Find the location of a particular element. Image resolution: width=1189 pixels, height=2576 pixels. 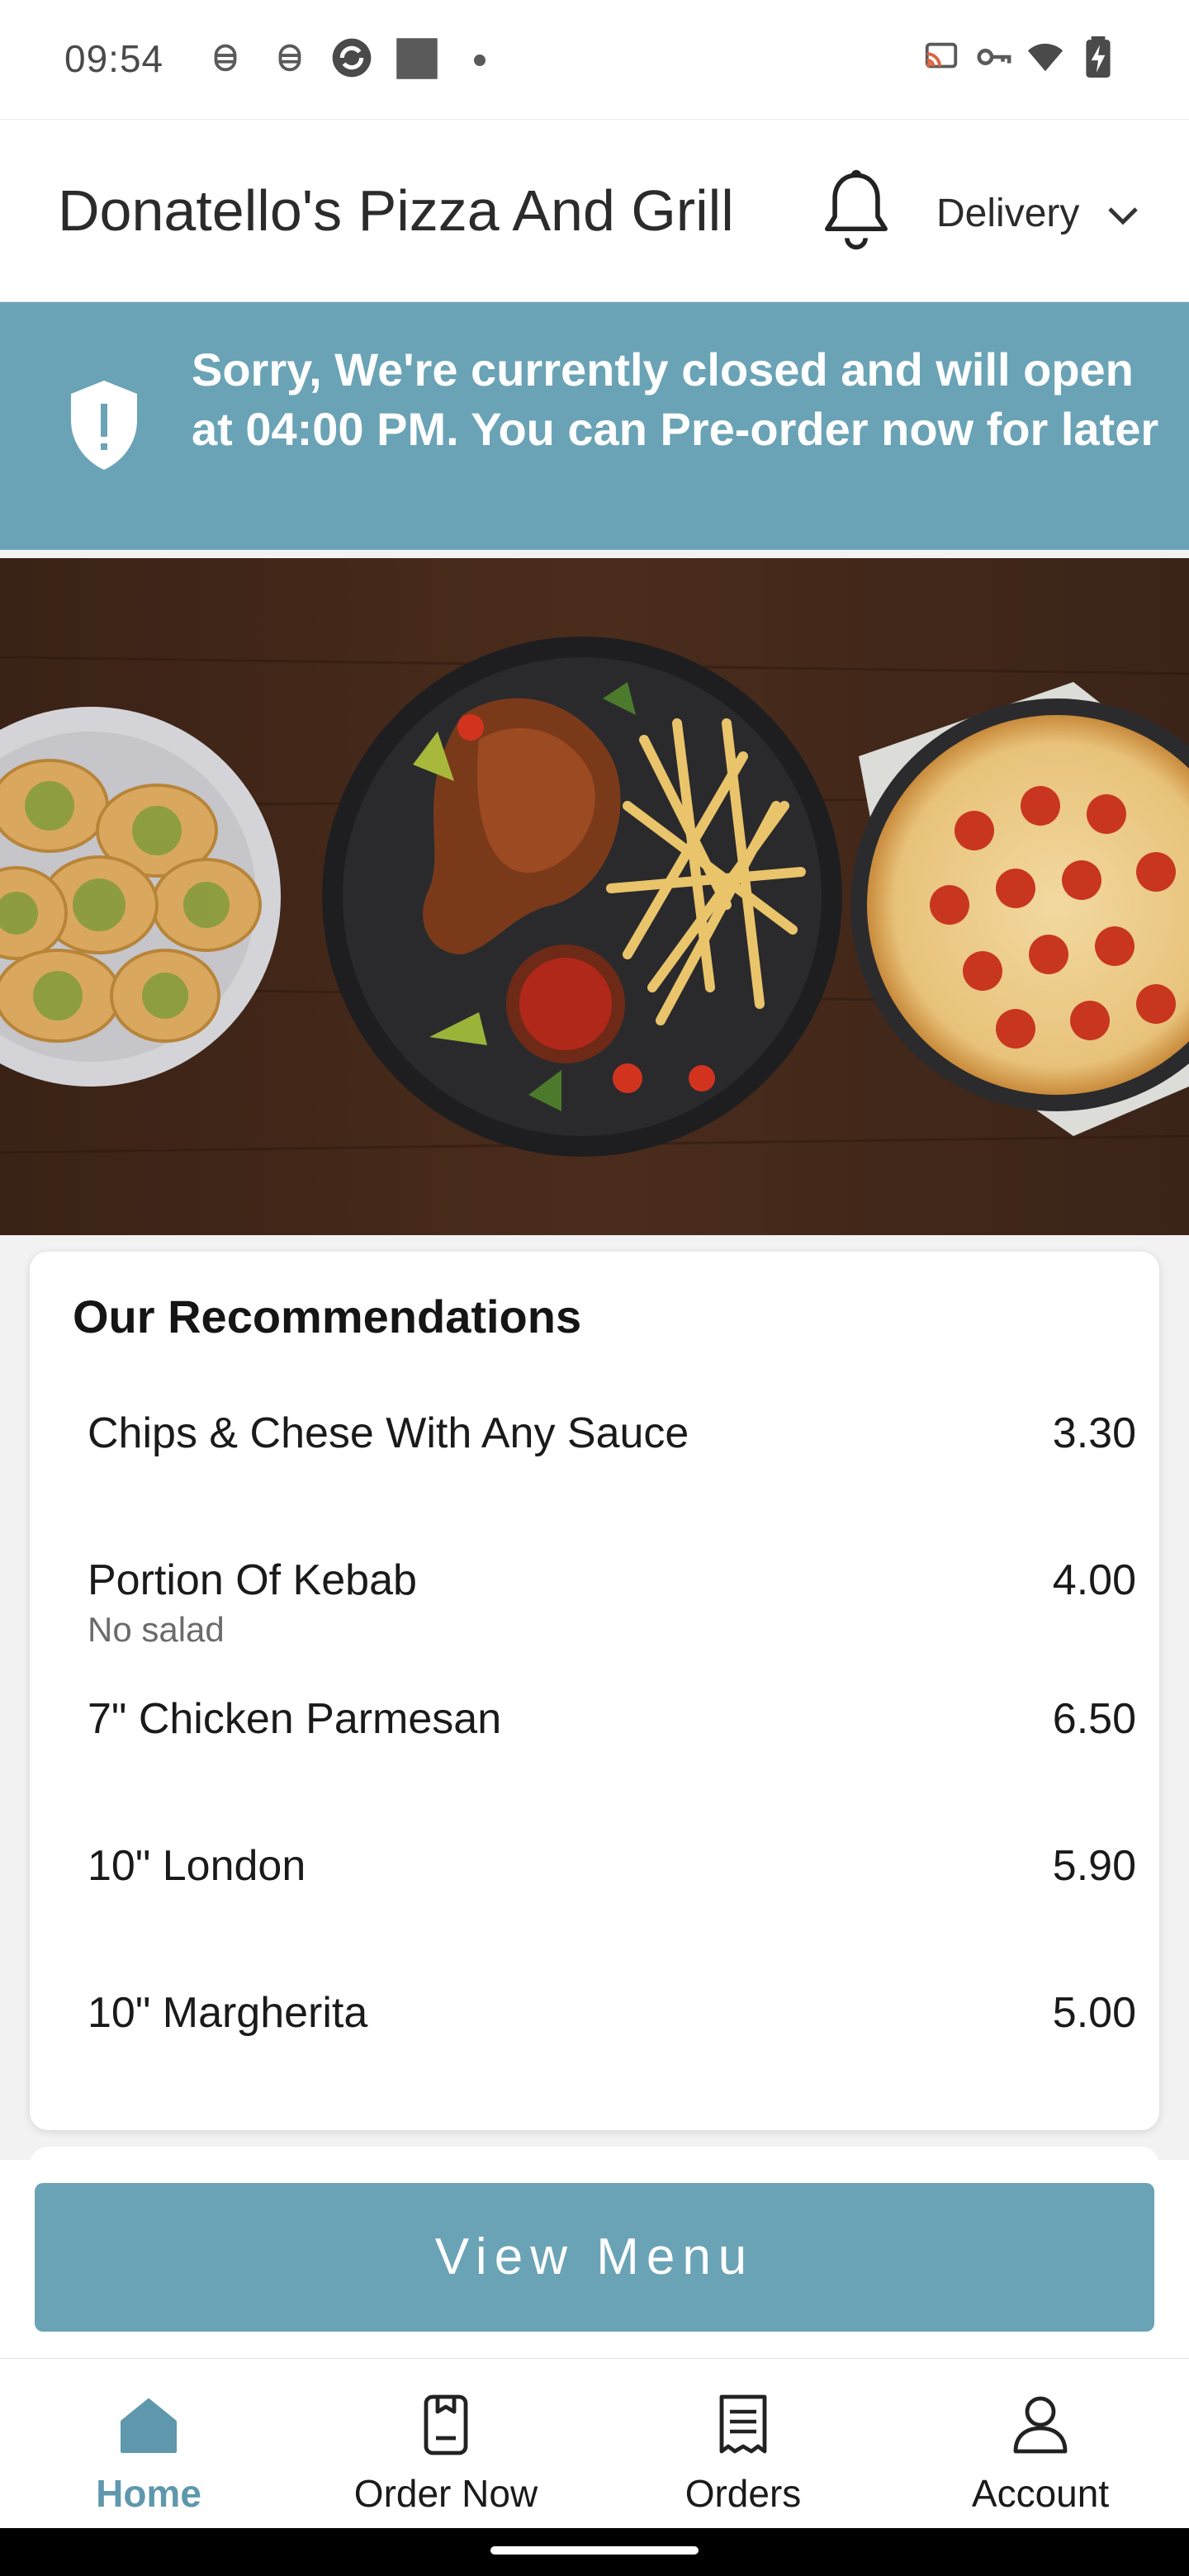

item-price: 6.50 is located at coordinates (1094, 1719).